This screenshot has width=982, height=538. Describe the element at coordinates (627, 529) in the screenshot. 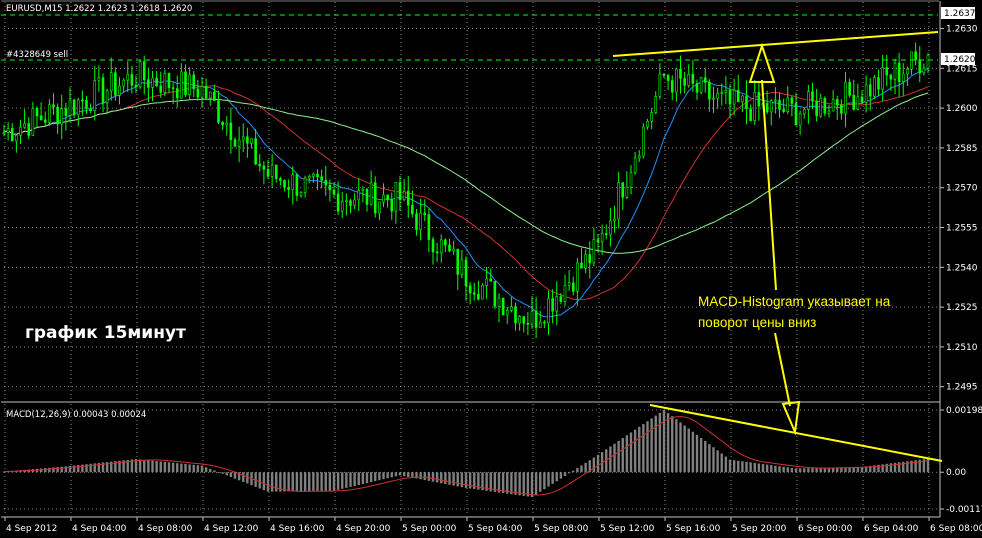

I see `time-tick-label: 5 Sep 12:00` at that location.